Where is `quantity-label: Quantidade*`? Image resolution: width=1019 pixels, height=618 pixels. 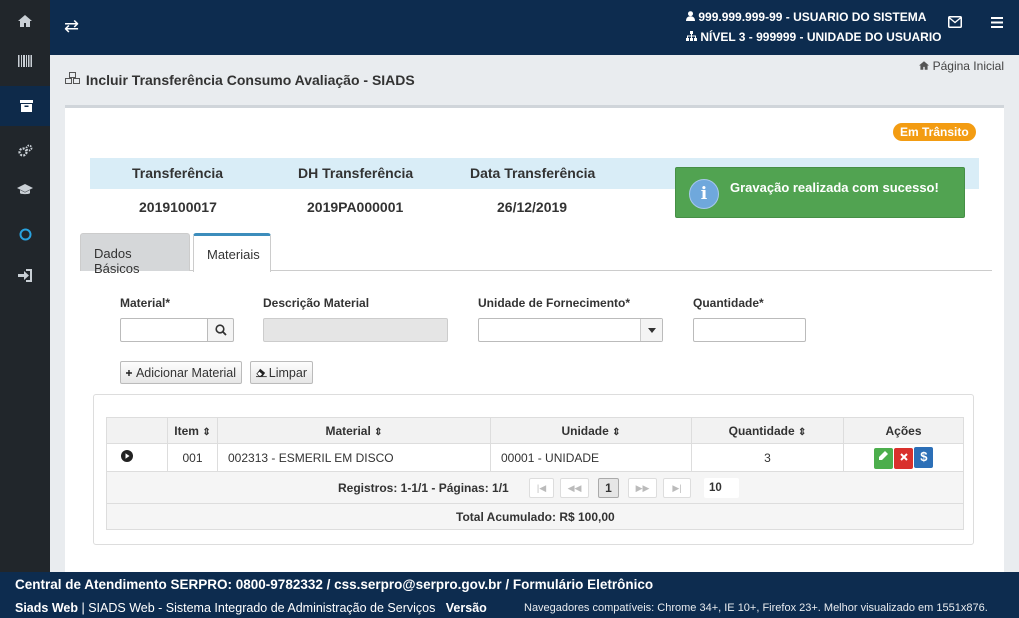 quantity-label: Quantidade* is located at coordinates (728, 303).